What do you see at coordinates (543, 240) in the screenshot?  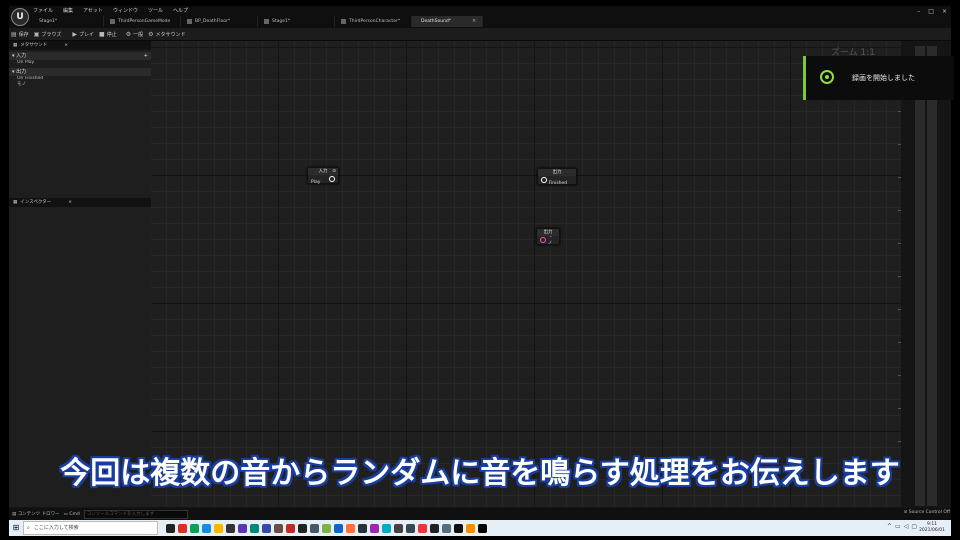 I see `audio-pin-icon` at bounding box center [543, 240].